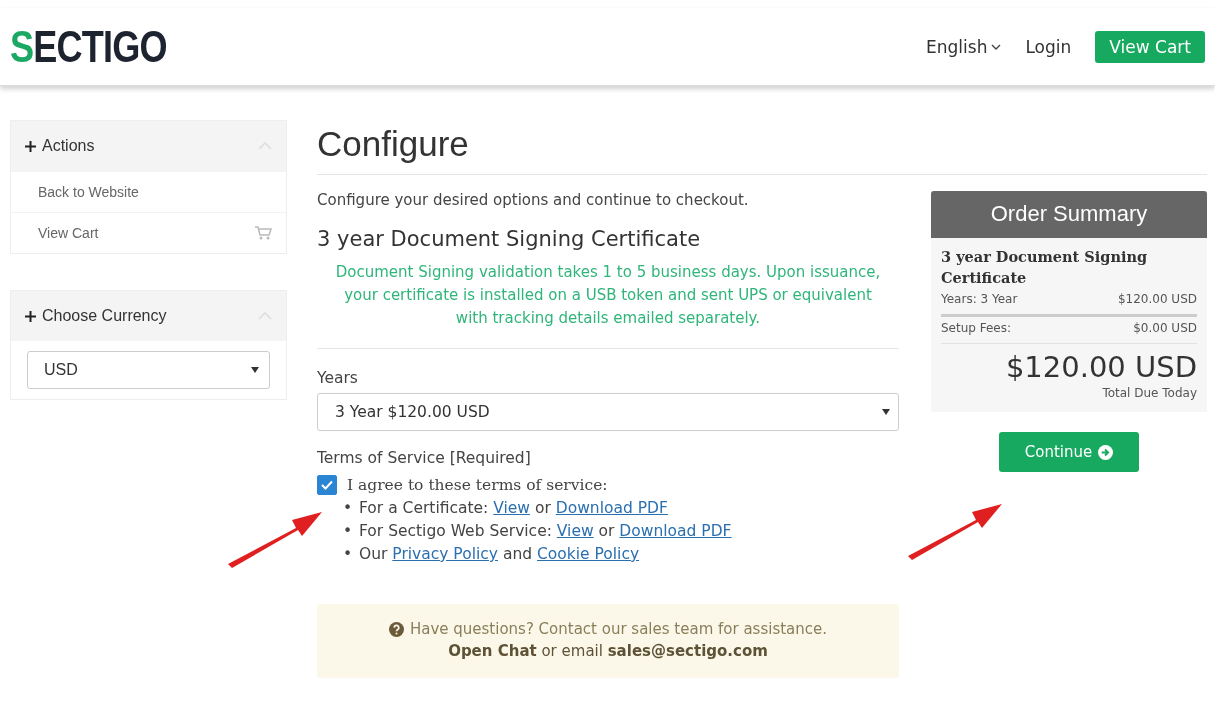 The width and height of the screenshot is (1215, 705). I want to click on summary-label: Years: 3 Year, so click(979, 299).